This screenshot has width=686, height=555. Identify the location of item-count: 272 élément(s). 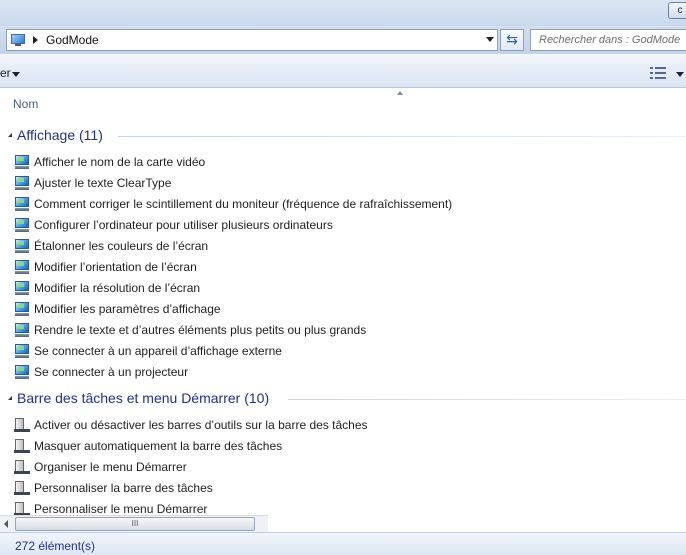
(55, 546).